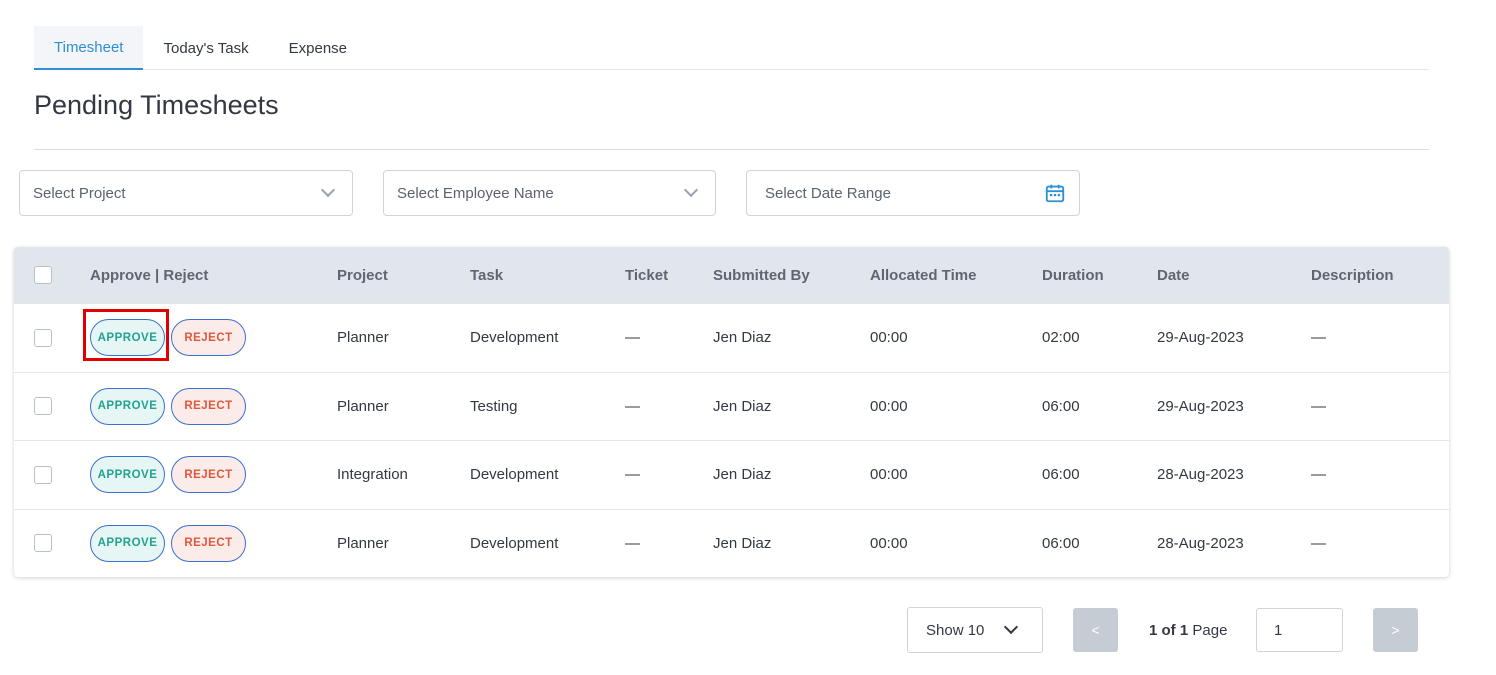  Describe the element at coordinates (156, 105) in the screenshot. I see `page-title: Pending Timesheets` at that location.